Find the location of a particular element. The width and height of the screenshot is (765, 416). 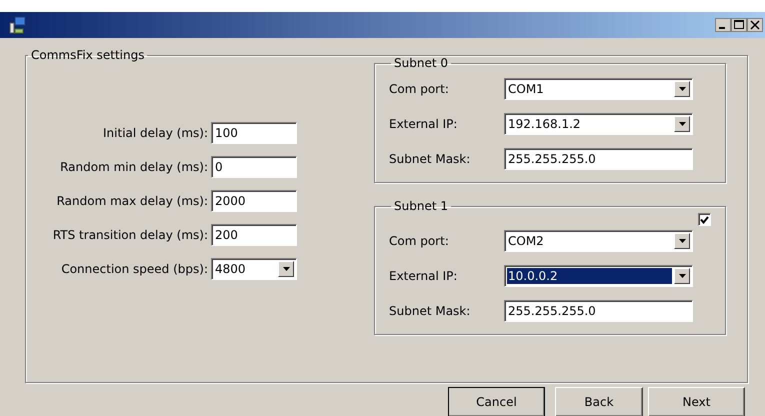

dropdown: COM2 is located at coordinates (598, 241).